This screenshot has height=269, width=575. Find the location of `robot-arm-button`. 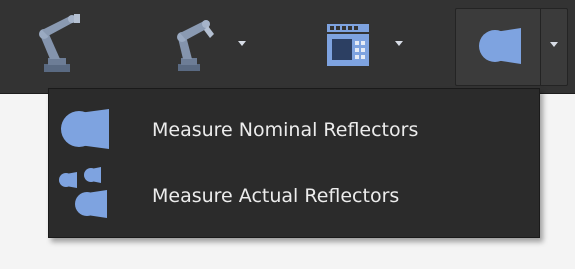

robot-arm-button is located at coordinates (58, 45).